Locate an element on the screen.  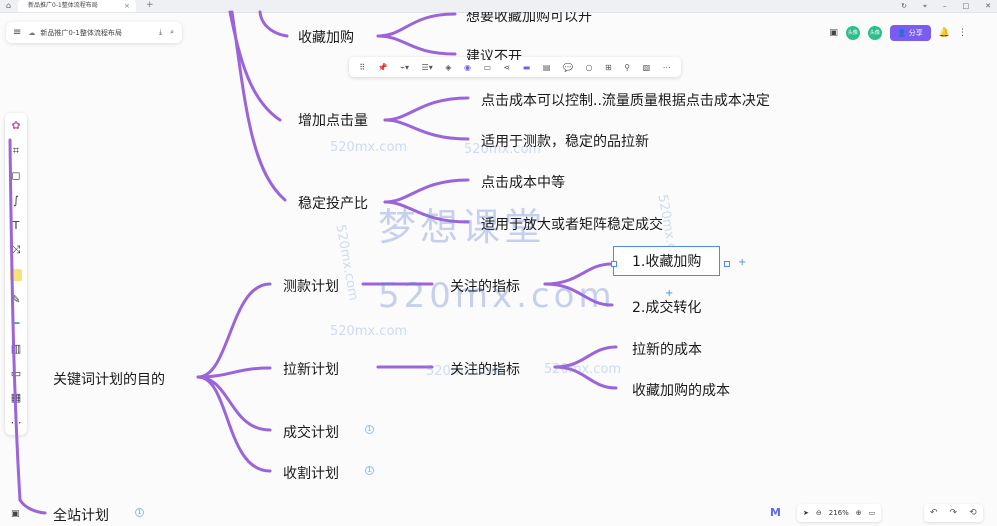
image-icon: ▧ is located at coordinates (647, 67).